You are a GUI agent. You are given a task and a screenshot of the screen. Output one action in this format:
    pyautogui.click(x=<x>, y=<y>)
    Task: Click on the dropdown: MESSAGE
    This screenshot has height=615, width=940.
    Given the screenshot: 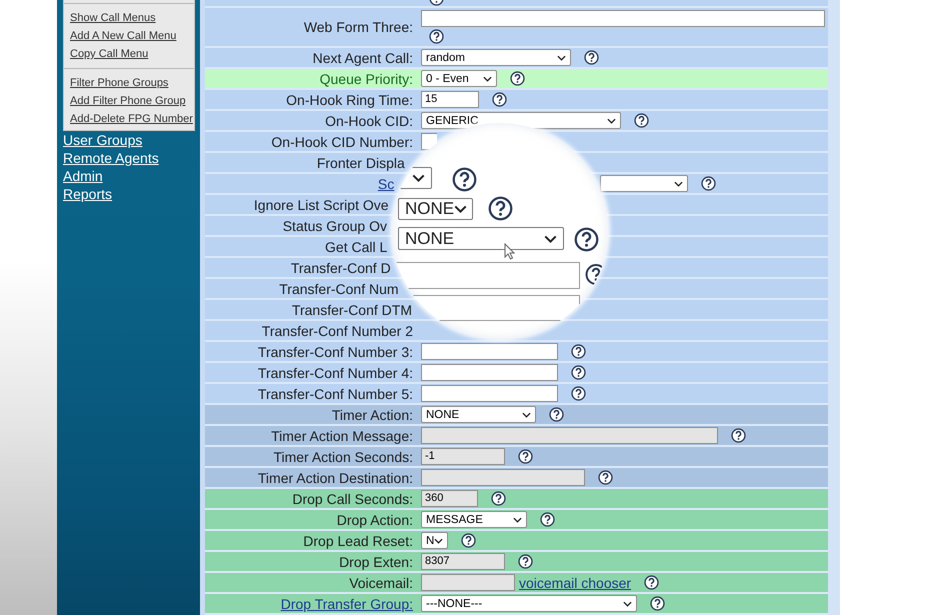 What is the action you would take?
    pyautogui.click(x=474, y=519)
    